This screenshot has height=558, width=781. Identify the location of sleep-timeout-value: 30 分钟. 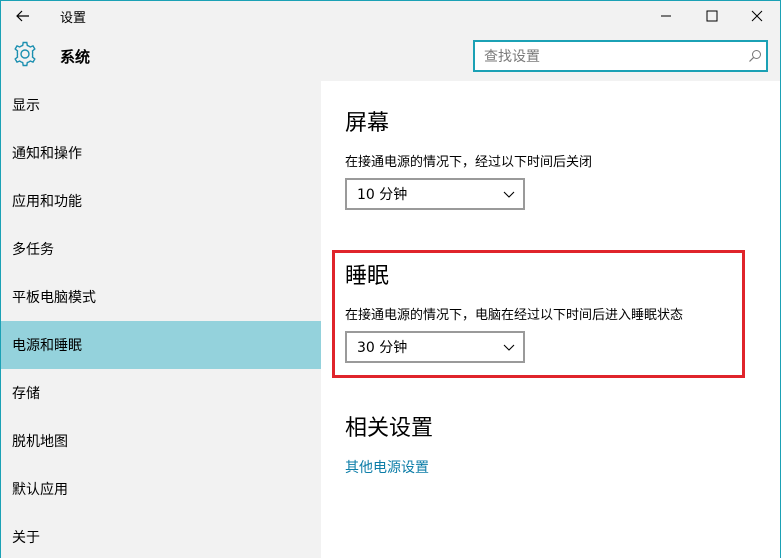
(382, 348).